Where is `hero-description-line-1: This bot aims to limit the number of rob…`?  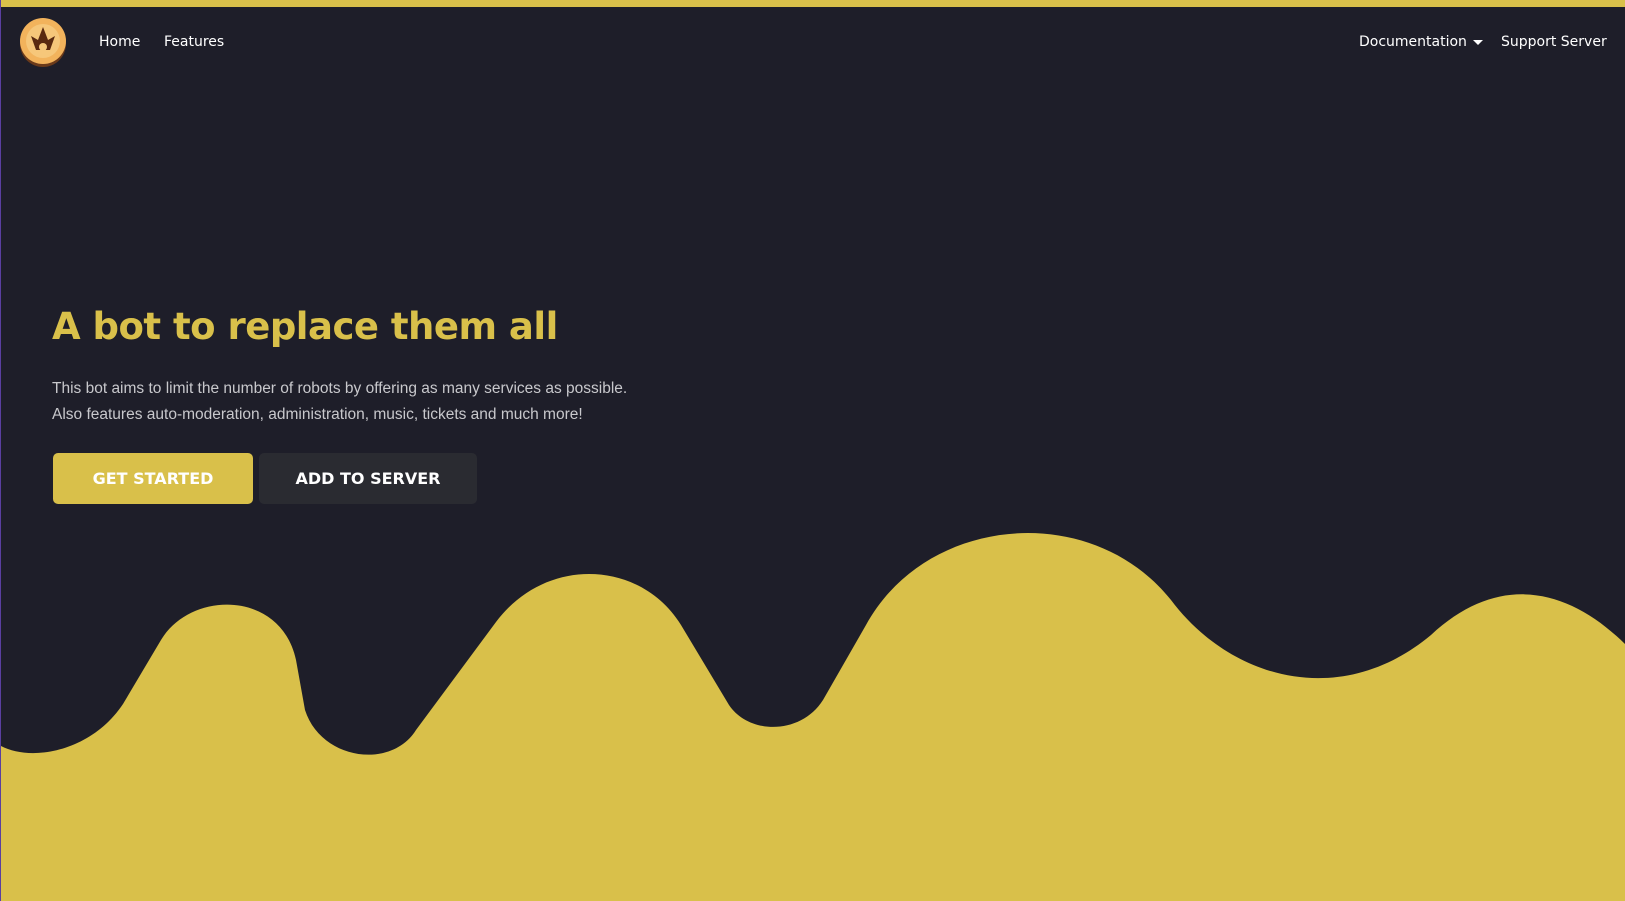 hero-description-line-1: This bot aims to limit the number of rob… is located at coordinates (340, 388).